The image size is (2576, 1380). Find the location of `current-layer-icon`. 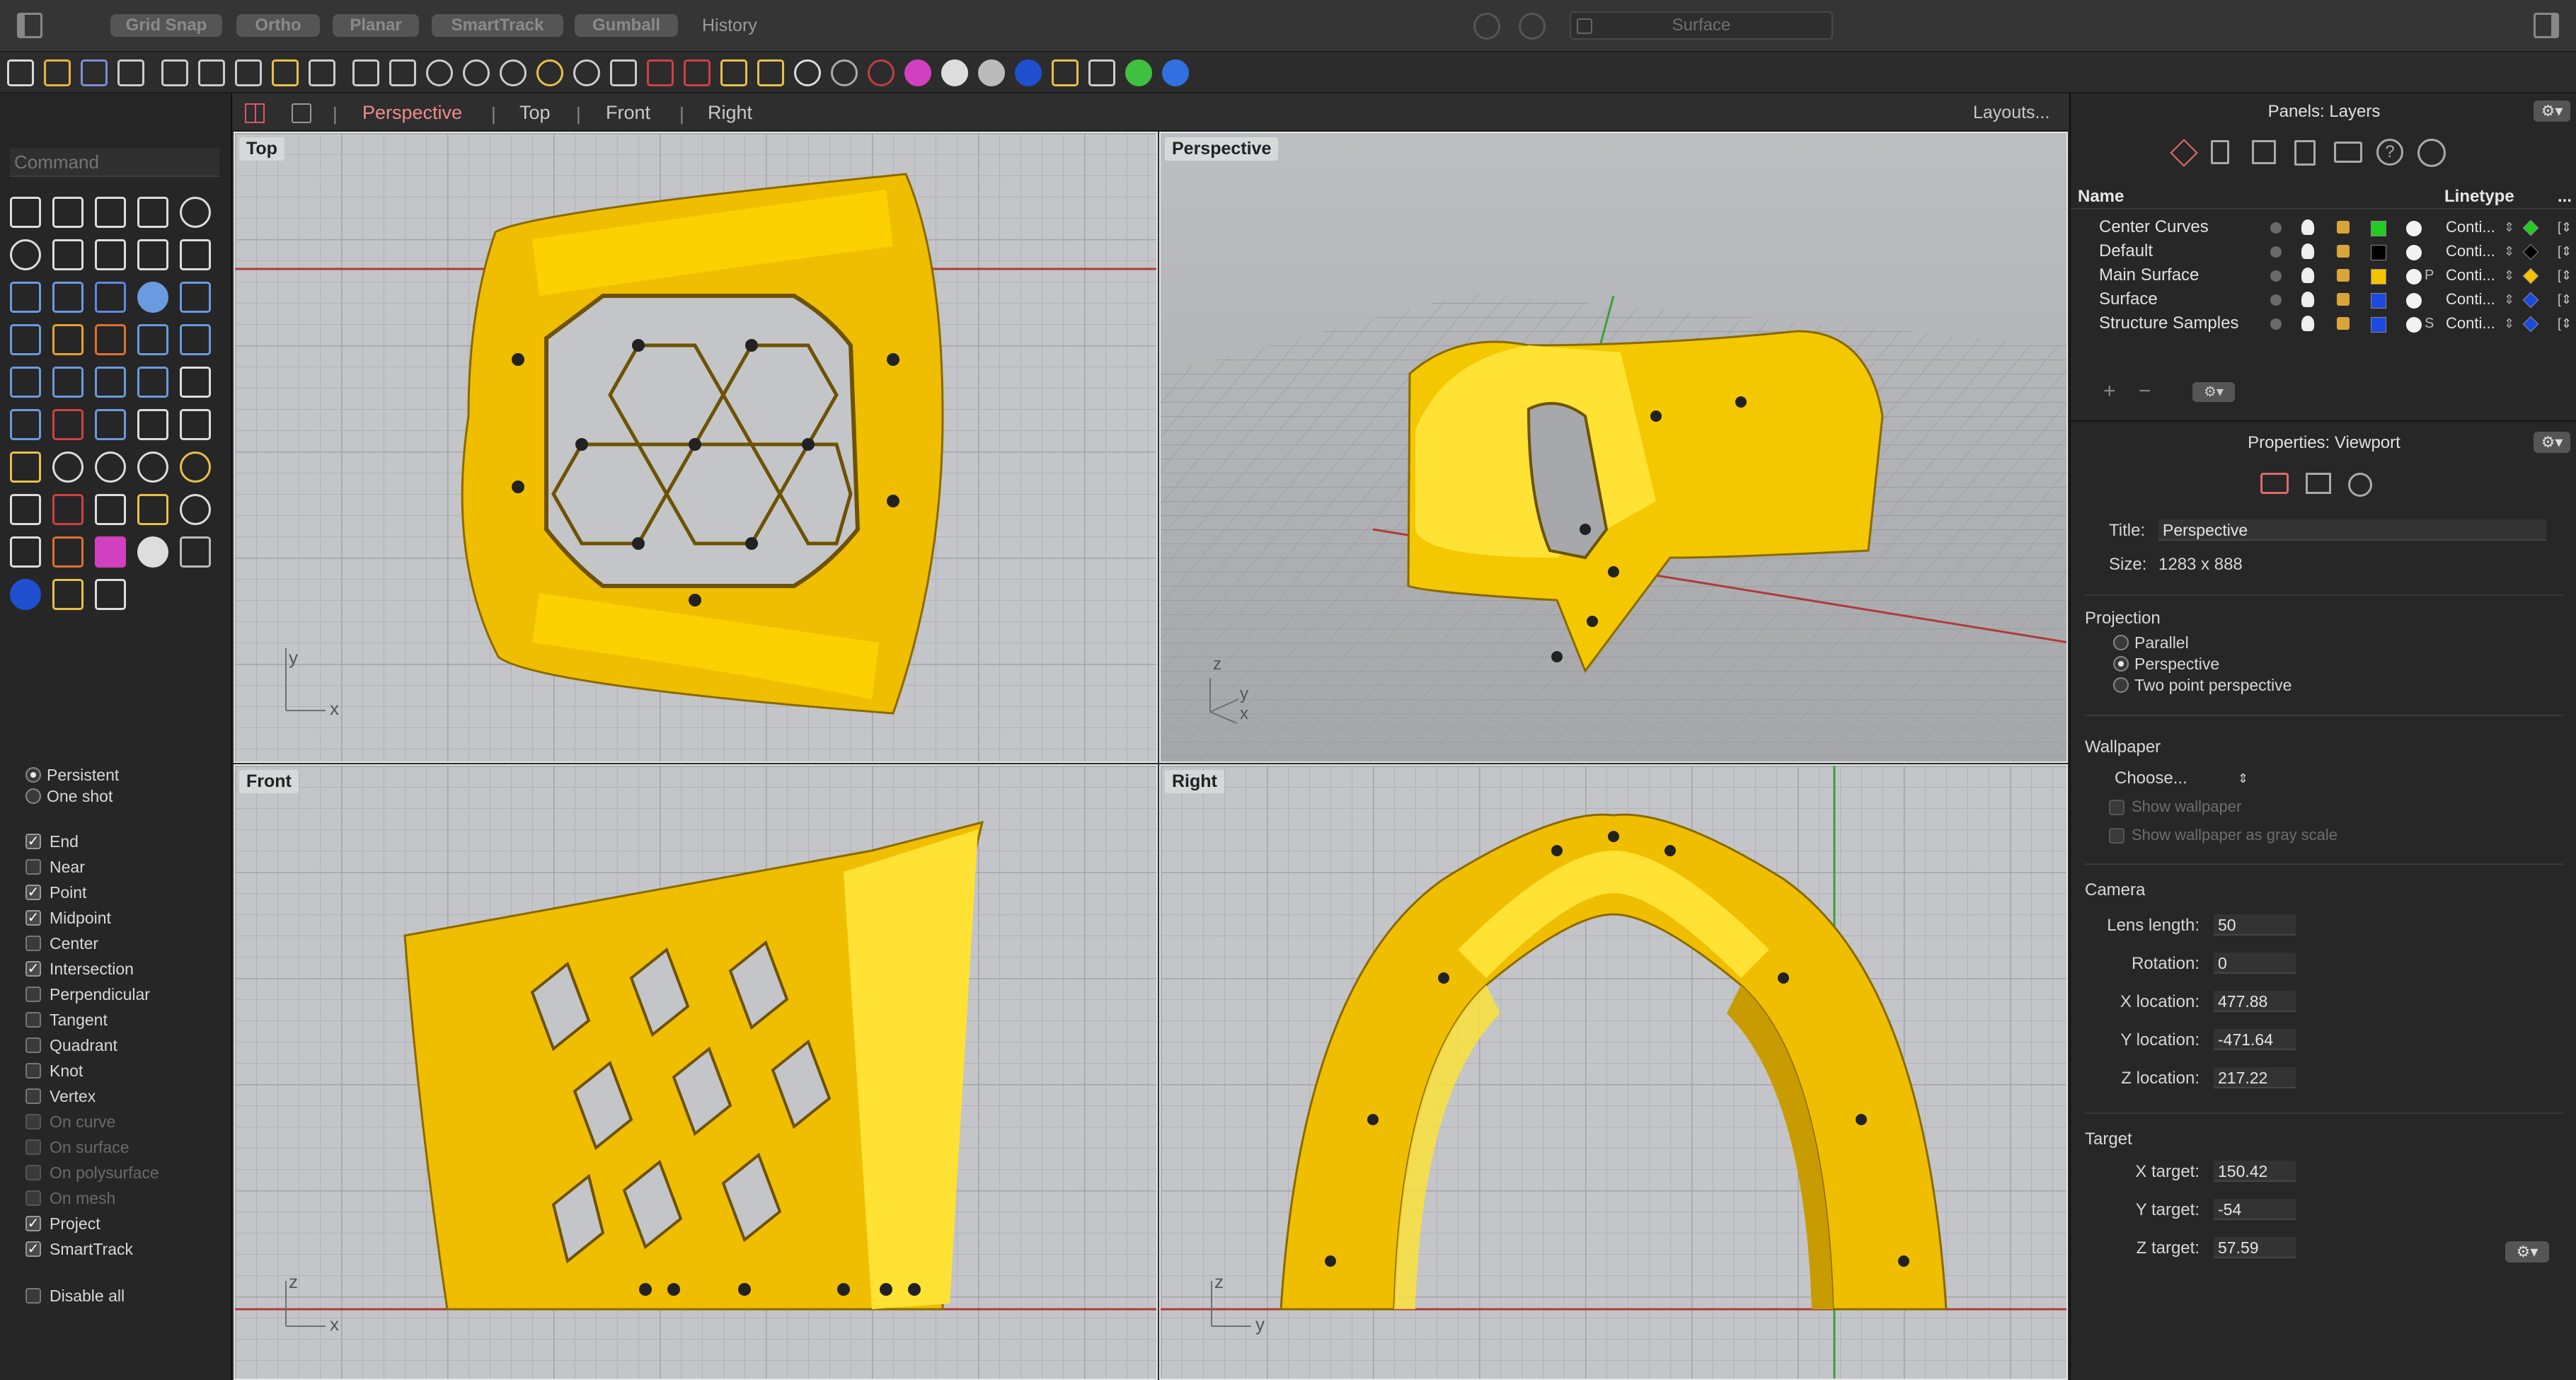

current-layer-icon is located at coordinates (2276, 300).